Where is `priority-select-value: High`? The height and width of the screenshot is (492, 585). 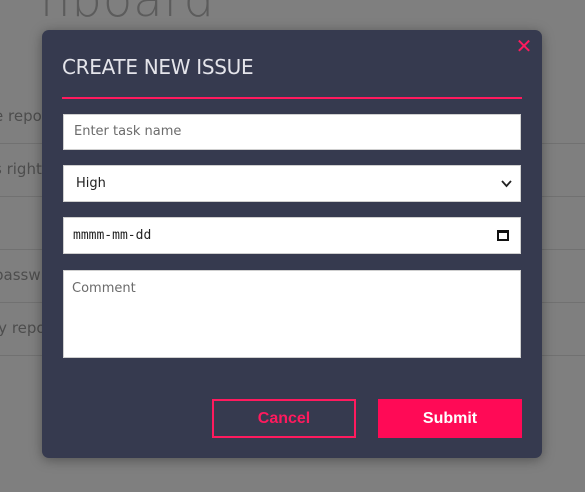 priority-select-value: High is located at coordinates (91, 183).